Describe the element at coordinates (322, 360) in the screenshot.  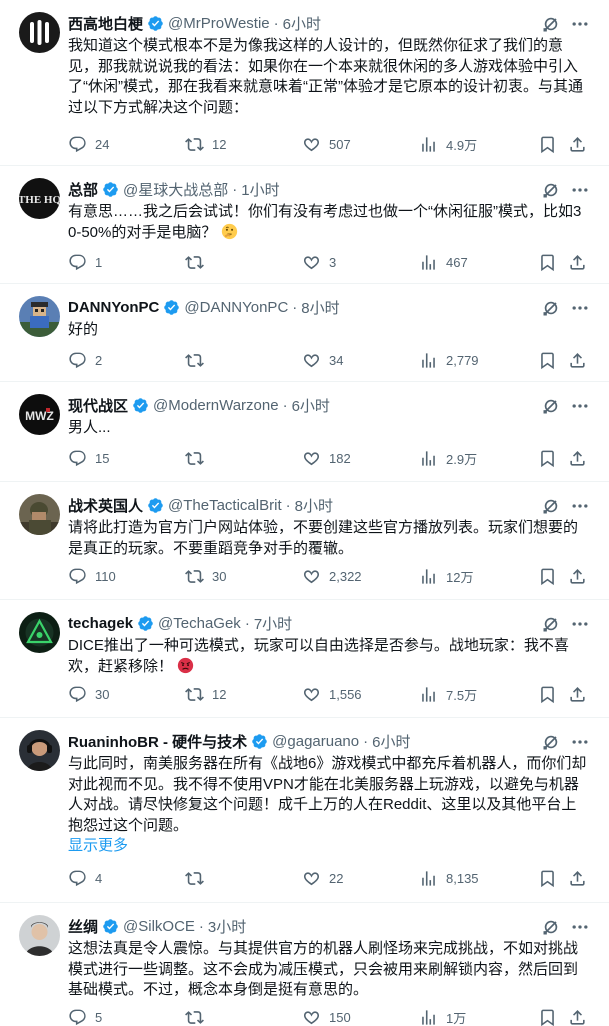
I see `like-button: 34` at that location.